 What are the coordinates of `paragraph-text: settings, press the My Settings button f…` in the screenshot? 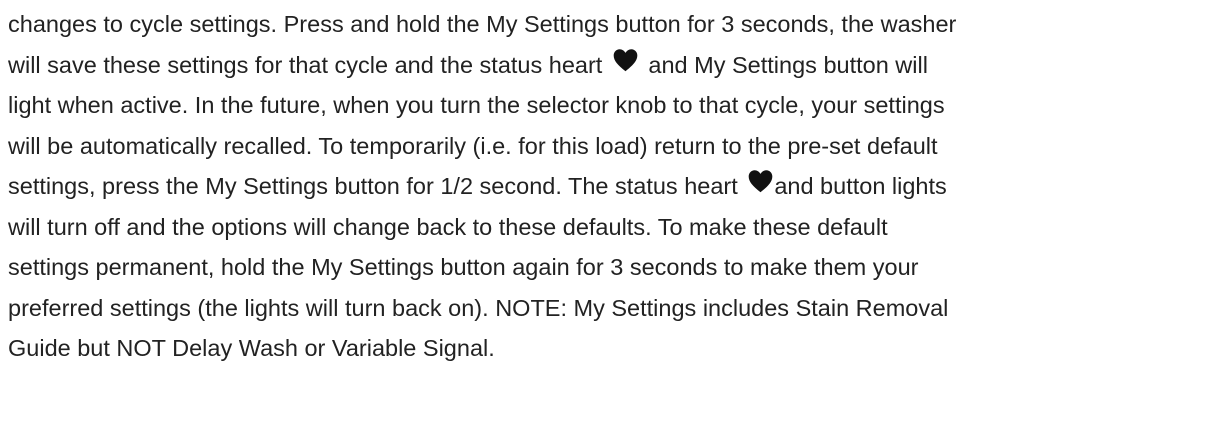 It's located at (373, 186).